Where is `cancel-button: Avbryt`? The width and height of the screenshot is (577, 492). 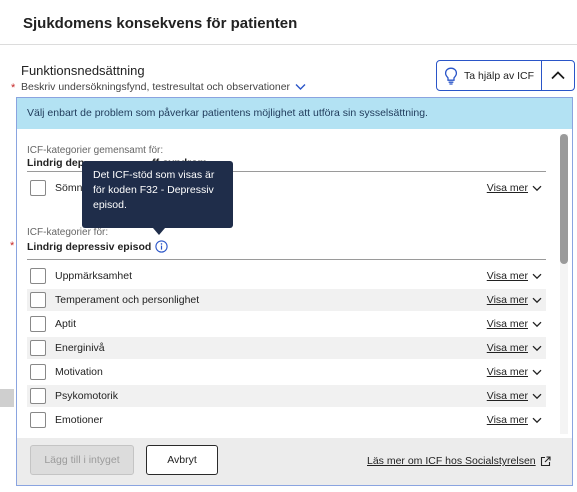 cancel-button: Avbryt is located at coordinates (182, 460).